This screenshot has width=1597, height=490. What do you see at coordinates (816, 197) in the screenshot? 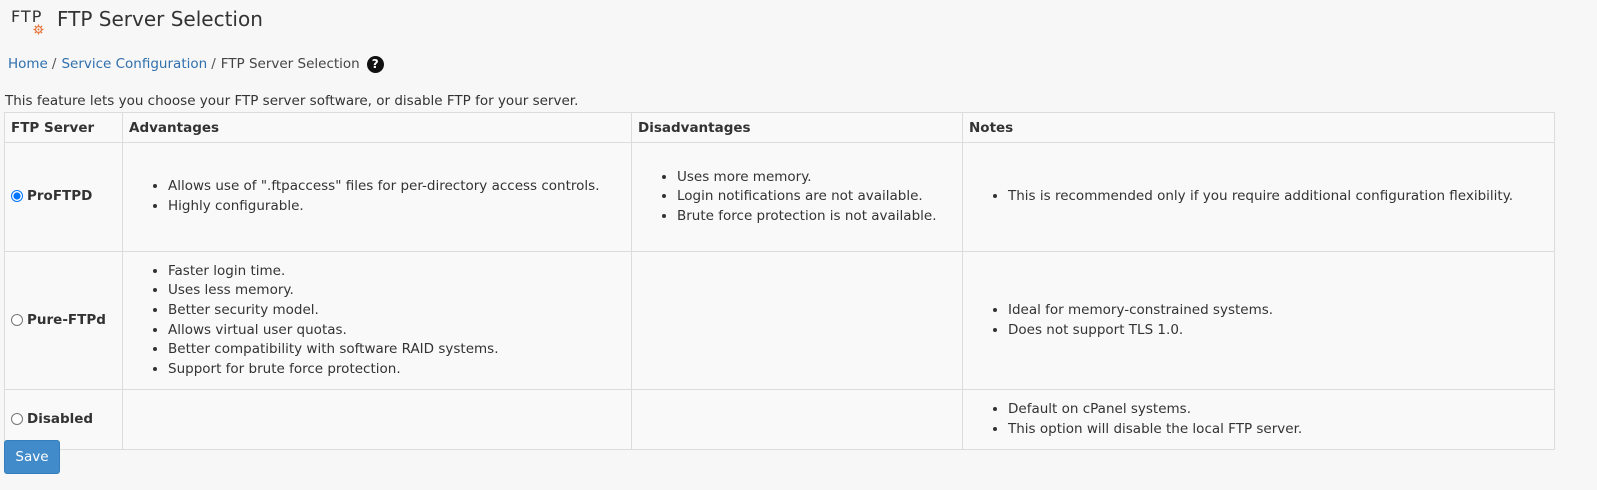
I see `list-item: Login notifications are not available.` at bounding box center [816, 197].